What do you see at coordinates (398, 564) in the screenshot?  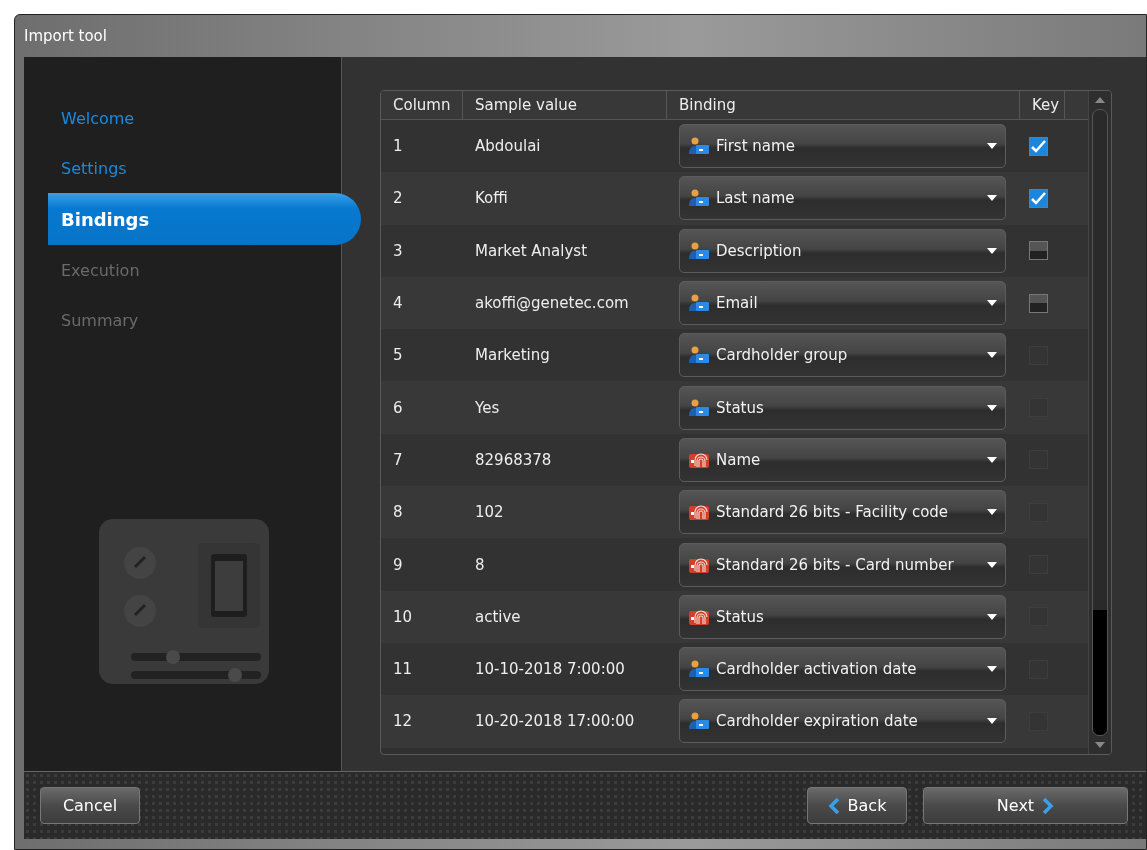 I see `table-cell-text: 9` at bounding box center [398, 564].